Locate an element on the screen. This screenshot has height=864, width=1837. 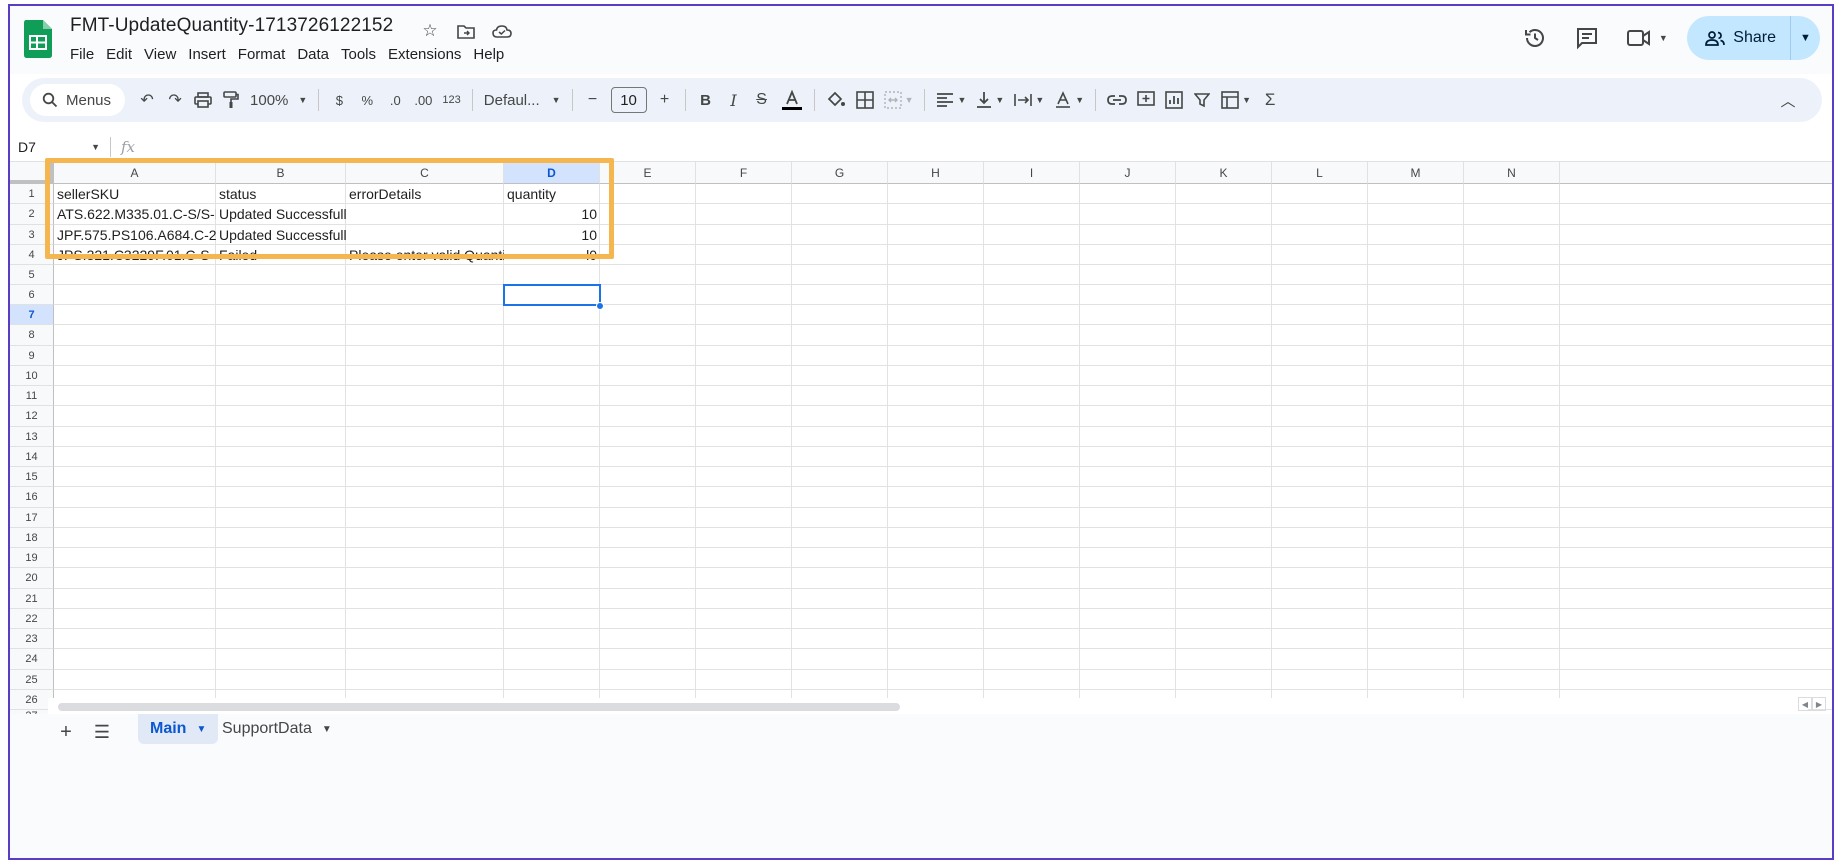
menu-file: File is located at coordinates (86, 54).